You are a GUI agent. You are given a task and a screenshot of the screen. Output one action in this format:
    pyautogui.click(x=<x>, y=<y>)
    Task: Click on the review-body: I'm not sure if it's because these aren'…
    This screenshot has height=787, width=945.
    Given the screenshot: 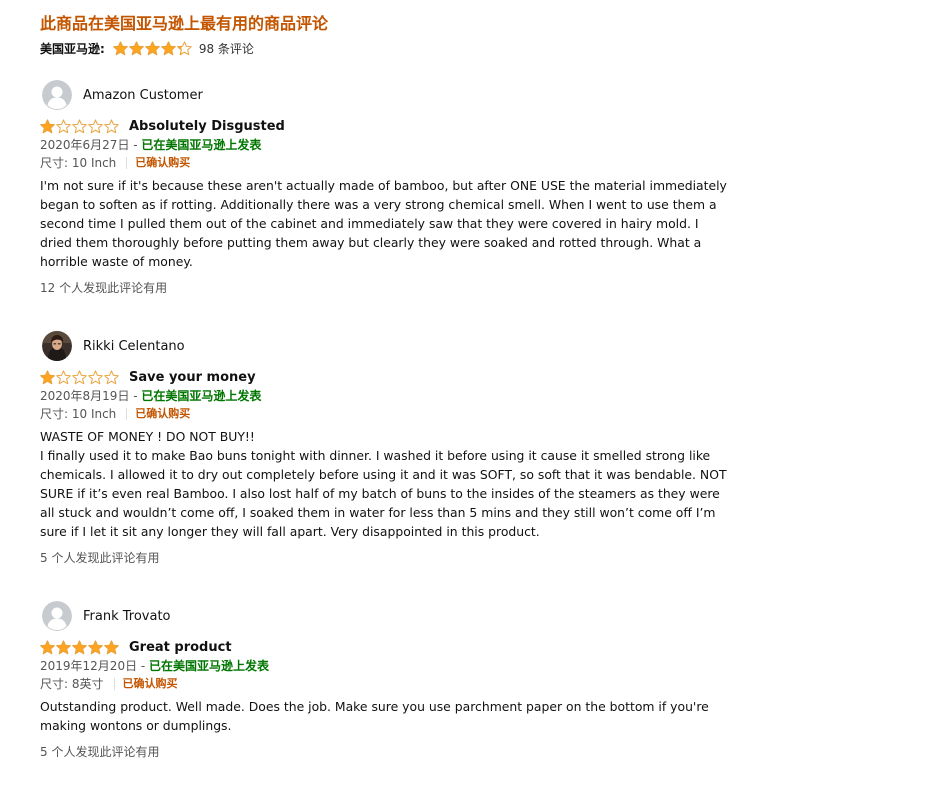 What is the action you would take?
    pyautogui.click(x=383, y=223)
    